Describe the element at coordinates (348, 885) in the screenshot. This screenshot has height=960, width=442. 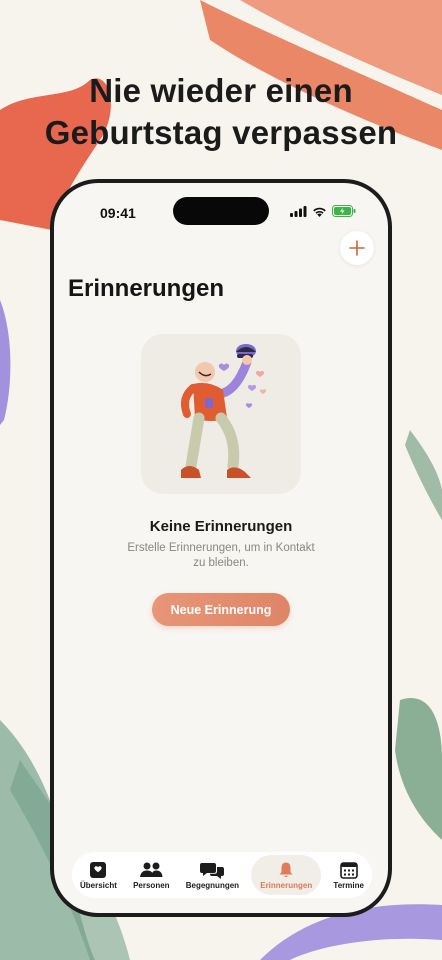
I see `tab-label: Termine` at that location.